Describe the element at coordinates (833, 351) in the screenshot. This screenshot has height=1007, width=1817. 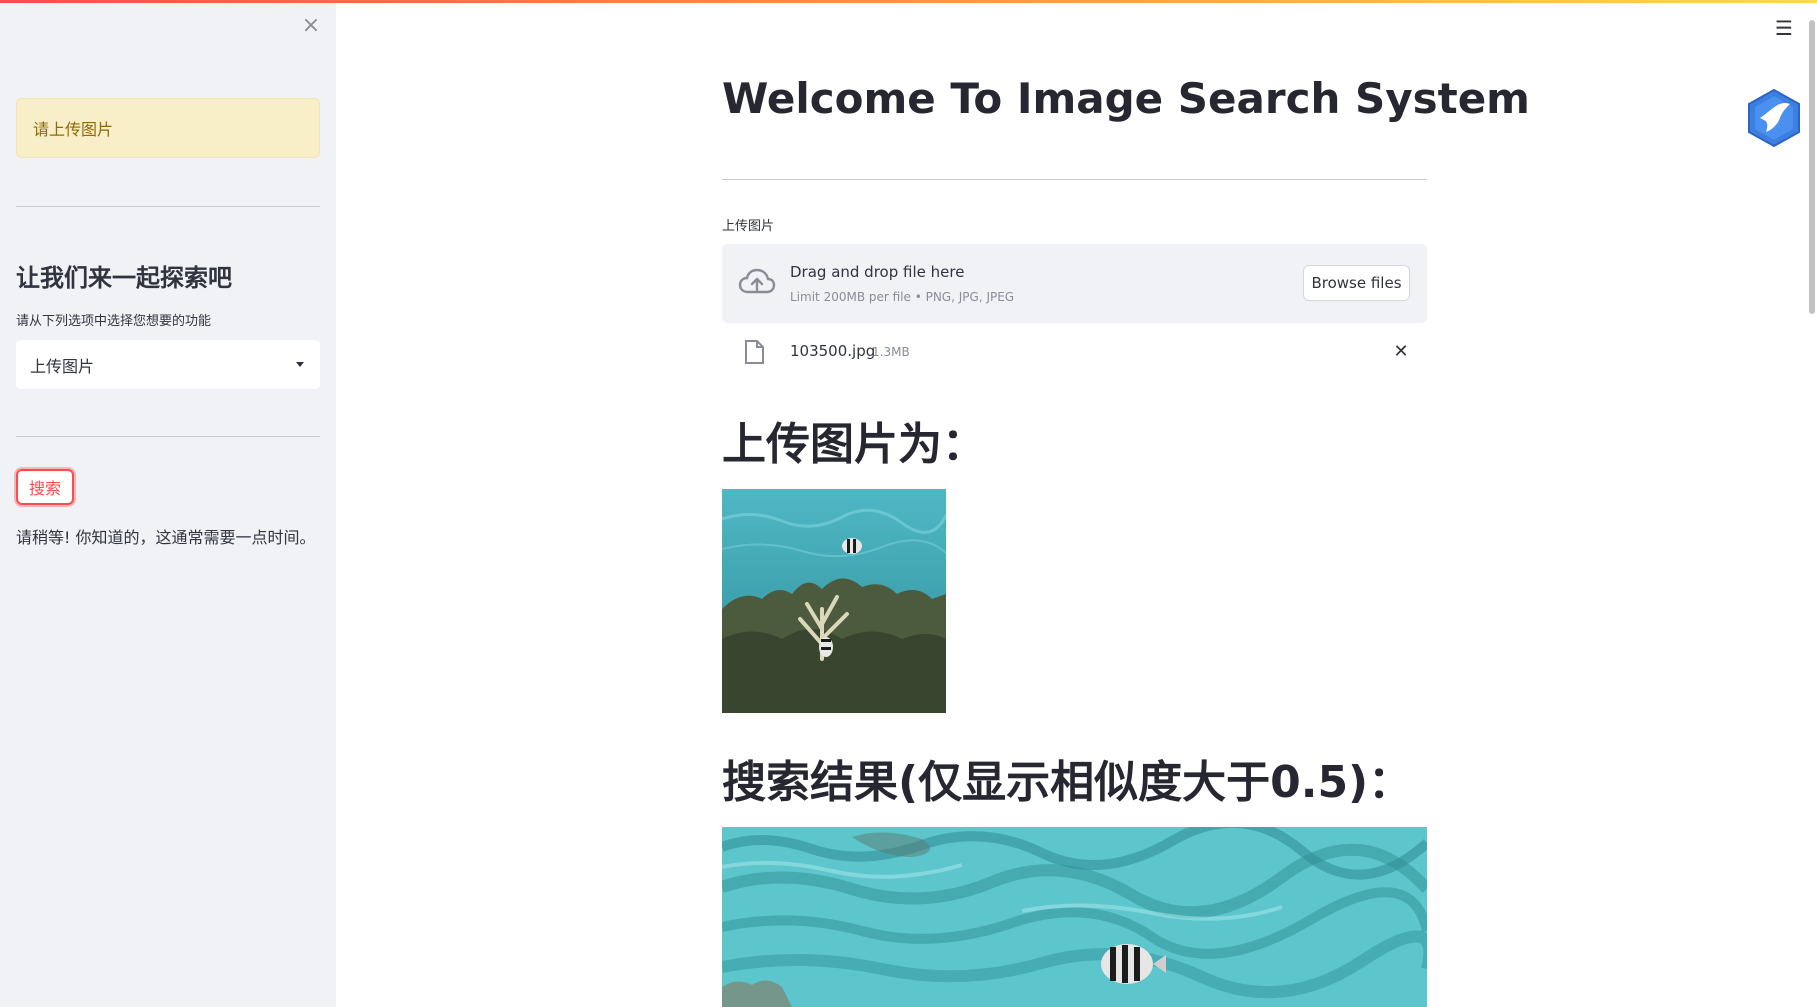
I see `file-name: 103500.jpg` at that location.